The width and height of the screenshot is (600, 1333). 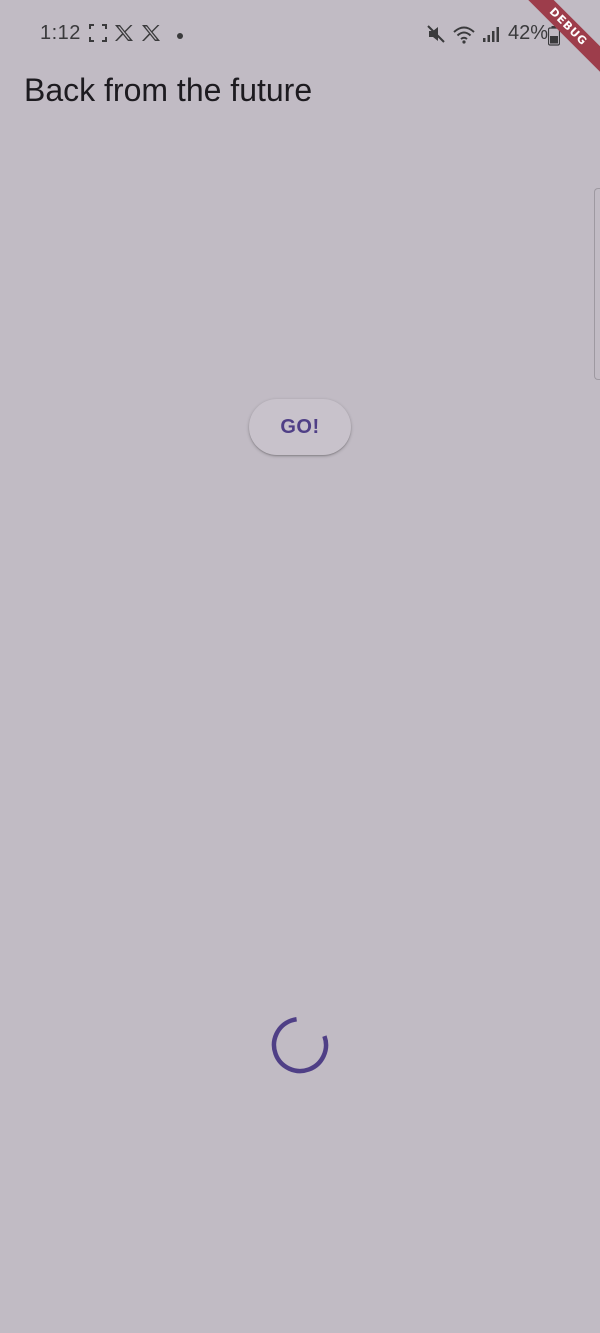 What do you see at coordinates (168, 90) in the screenshot?
I see `page-title: Back from the future` at bounding box center [168, 90].